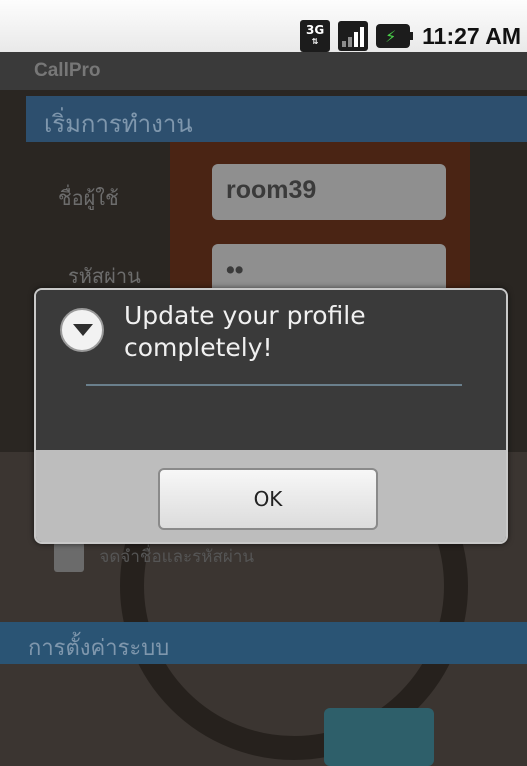 This screenshot has width=527, height=766. I want to click on remember-checkbox, so click(69, 557).